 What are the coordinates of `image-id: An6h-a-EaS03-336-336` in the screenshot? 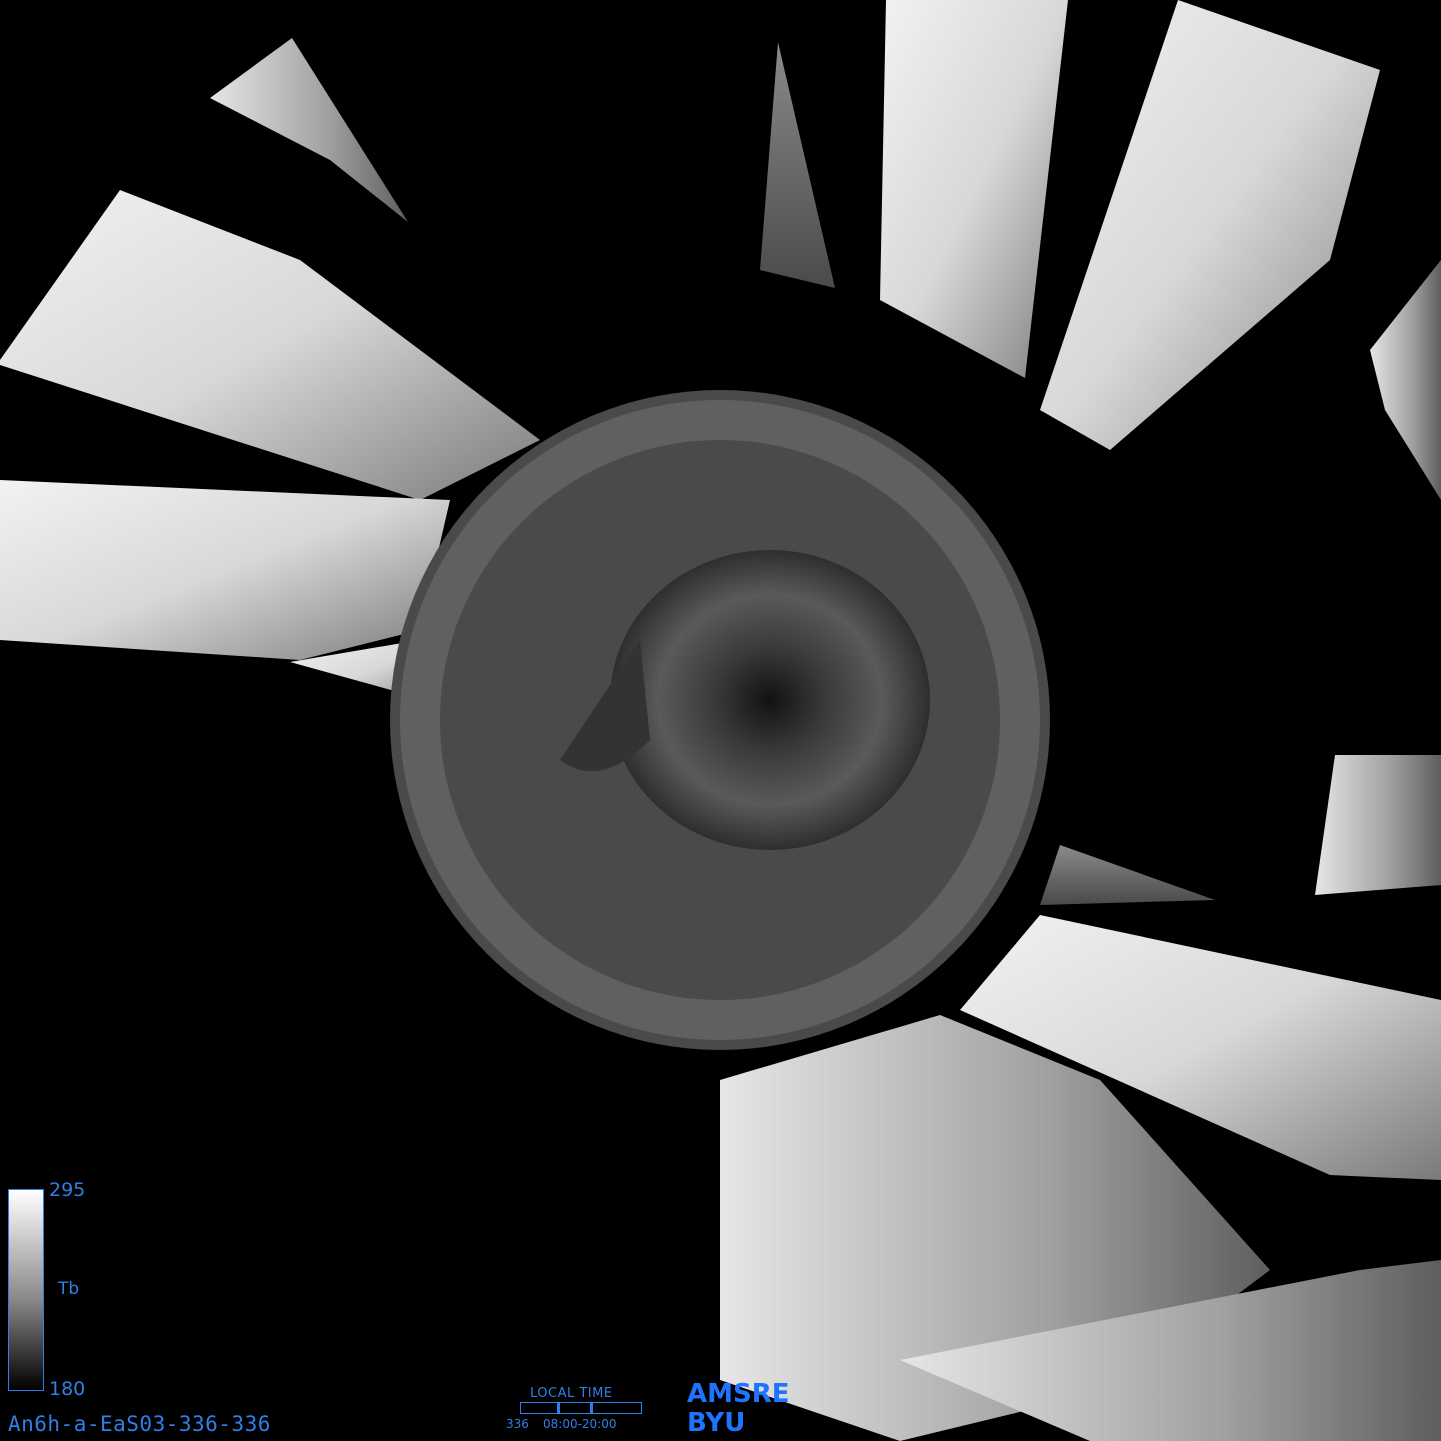 It's located at (139, 1424).